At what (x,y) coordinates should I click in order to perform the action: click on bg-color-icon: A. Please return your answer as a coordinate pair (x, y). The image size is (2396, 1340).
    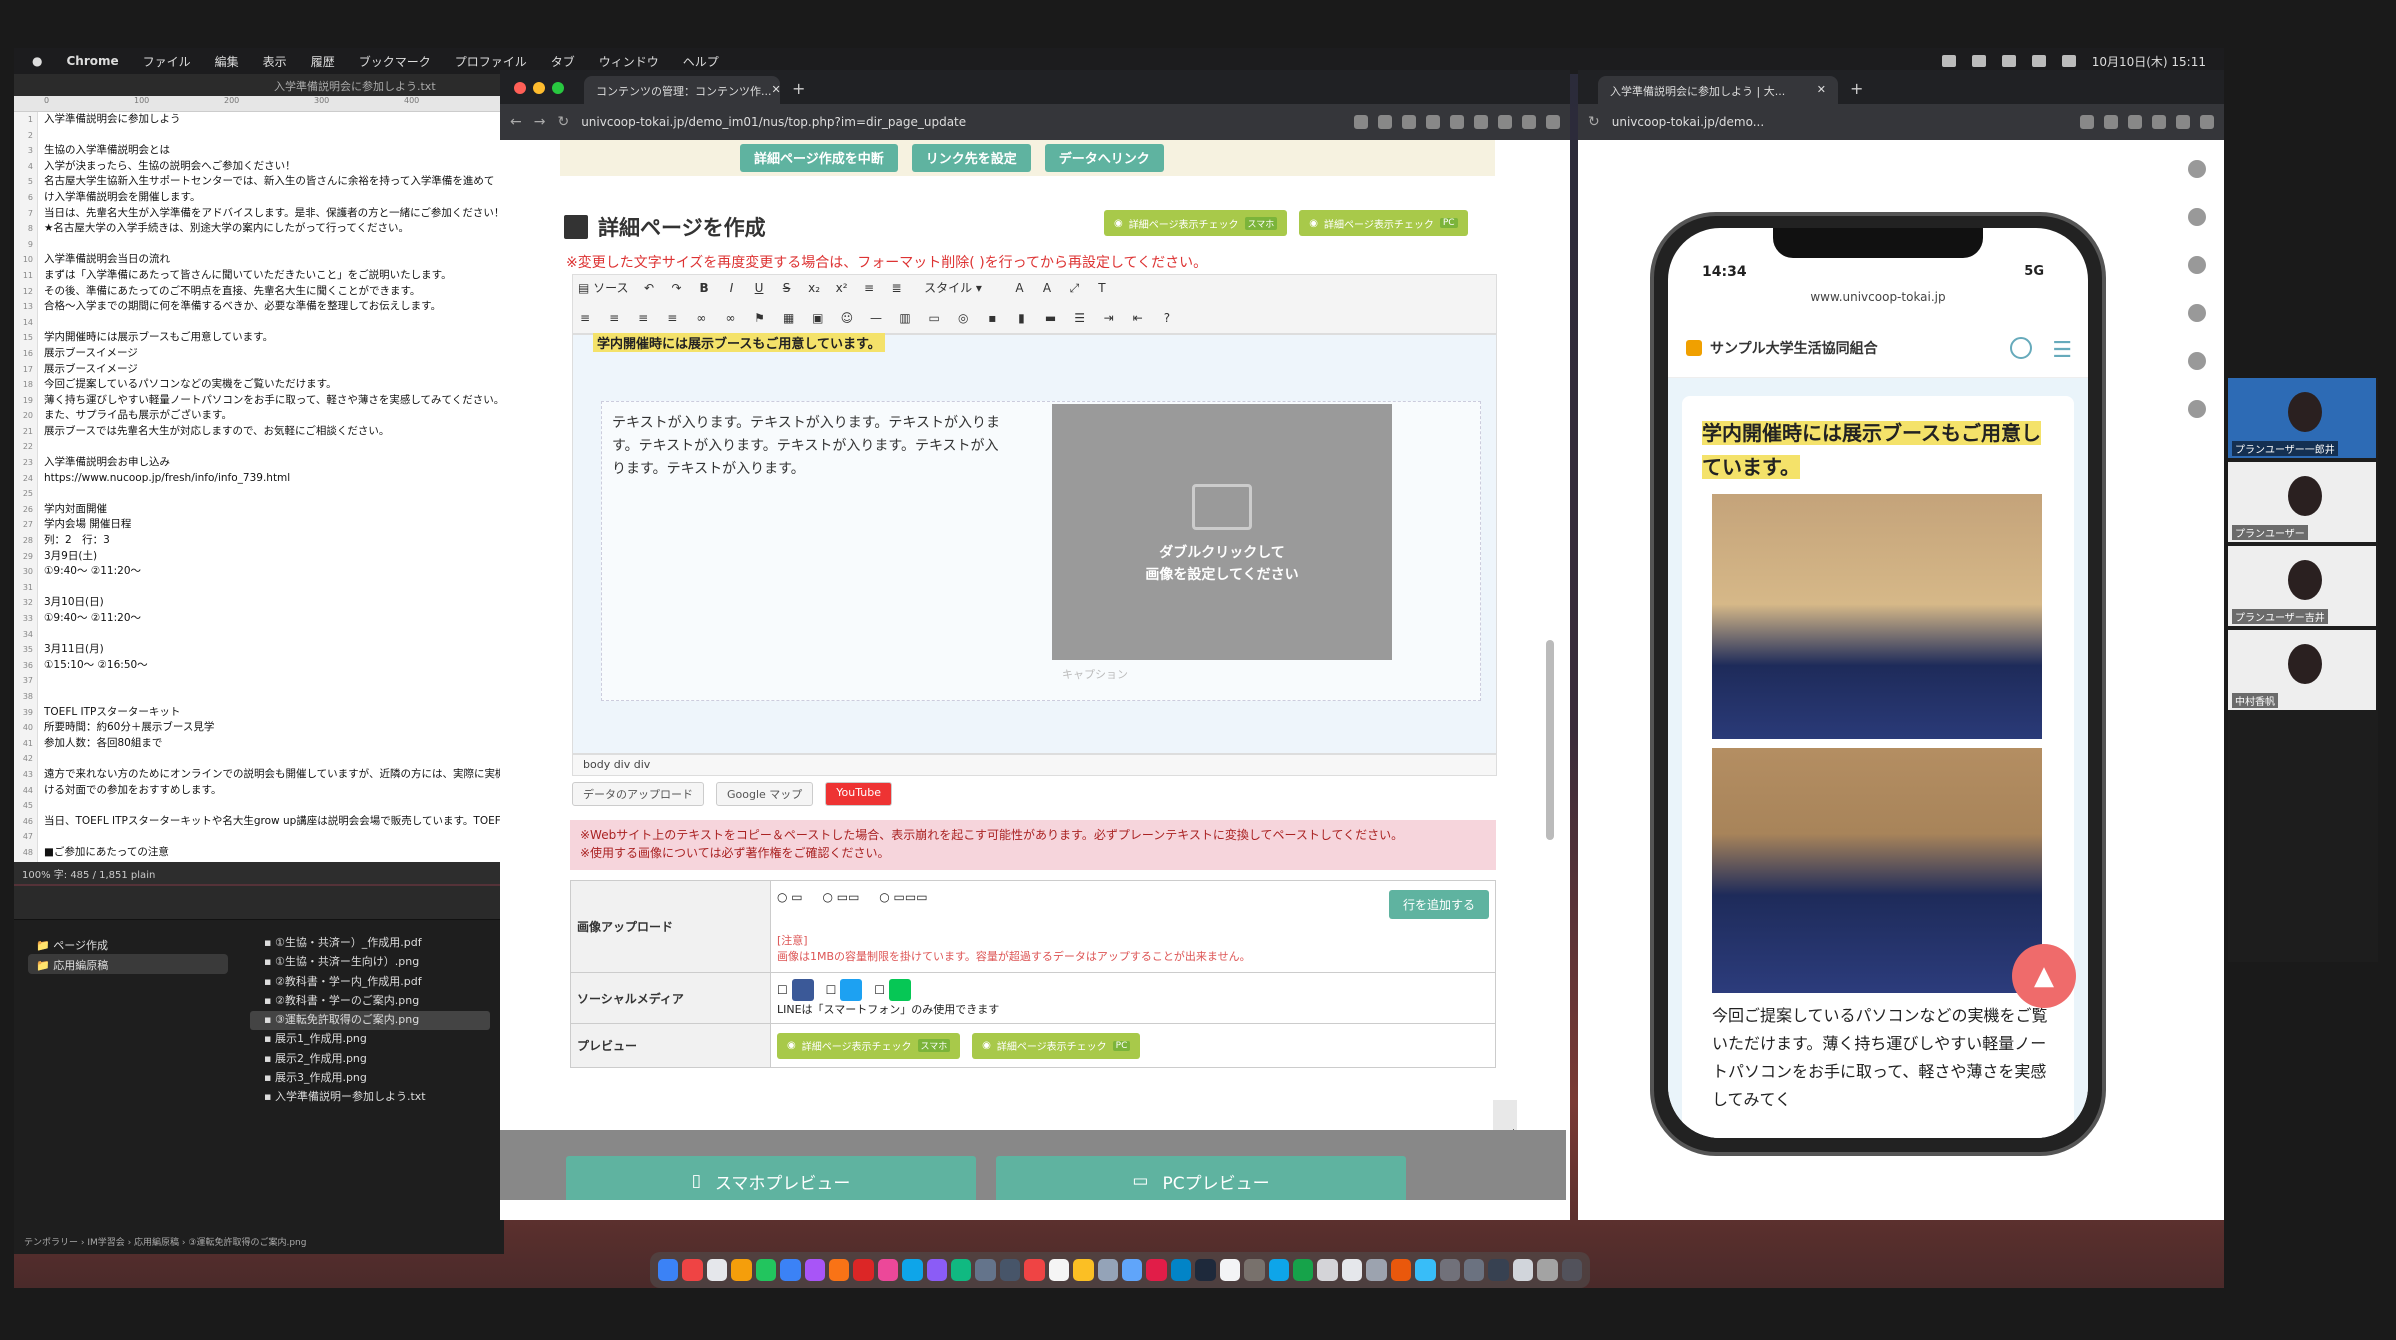
    Looking at the image, I should click on (1047, 288).